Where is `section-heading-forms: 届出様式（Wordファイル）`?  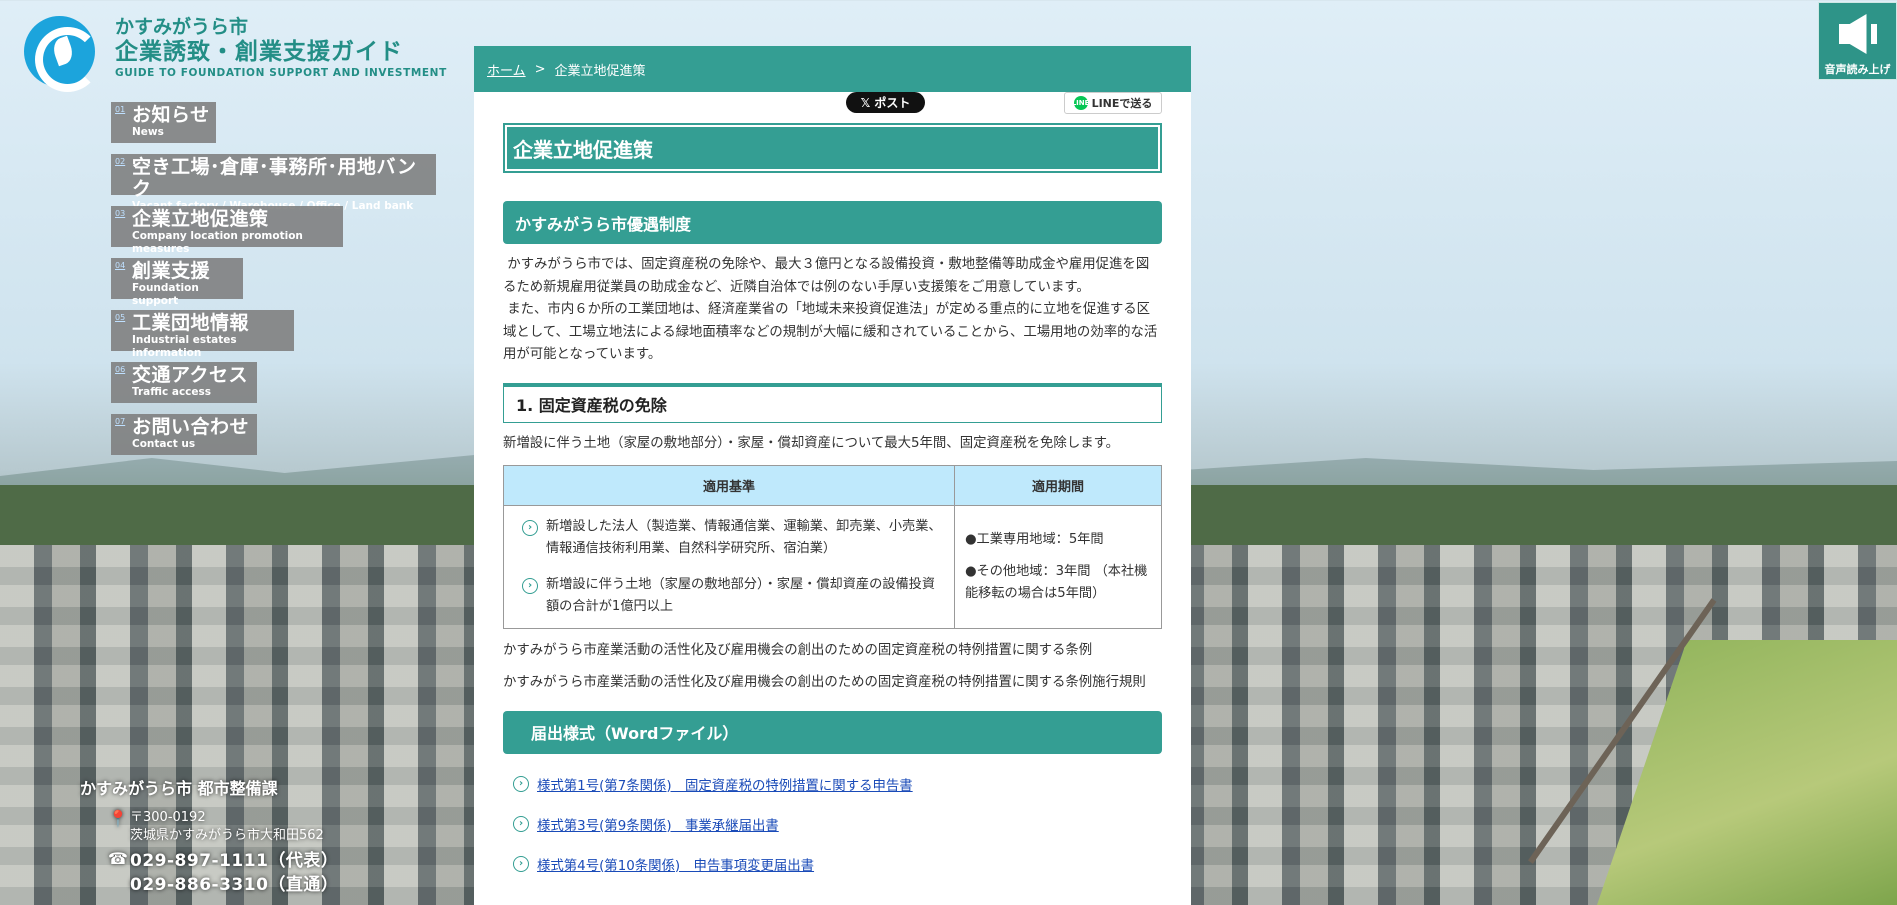
section-heading-forms: 届出様式（Wordファイル） is located at coordinates (832, 732).